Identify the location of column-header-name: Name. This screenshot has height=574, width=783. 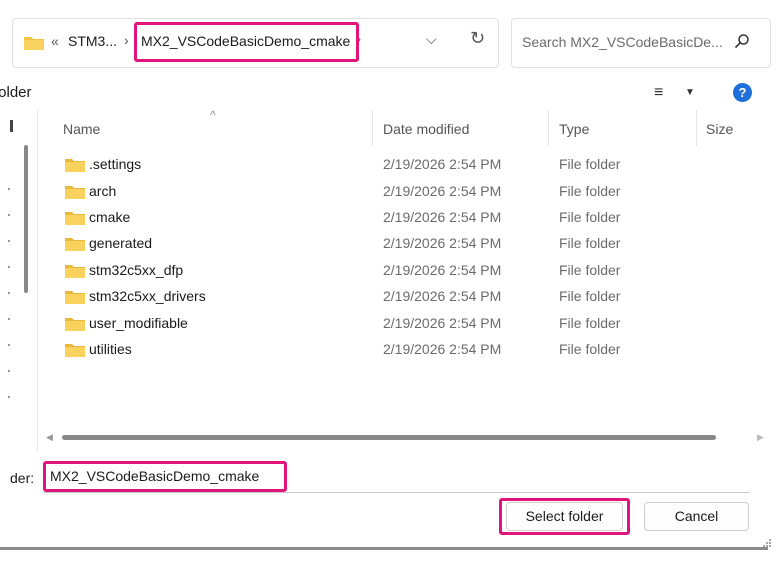
(81, 129).